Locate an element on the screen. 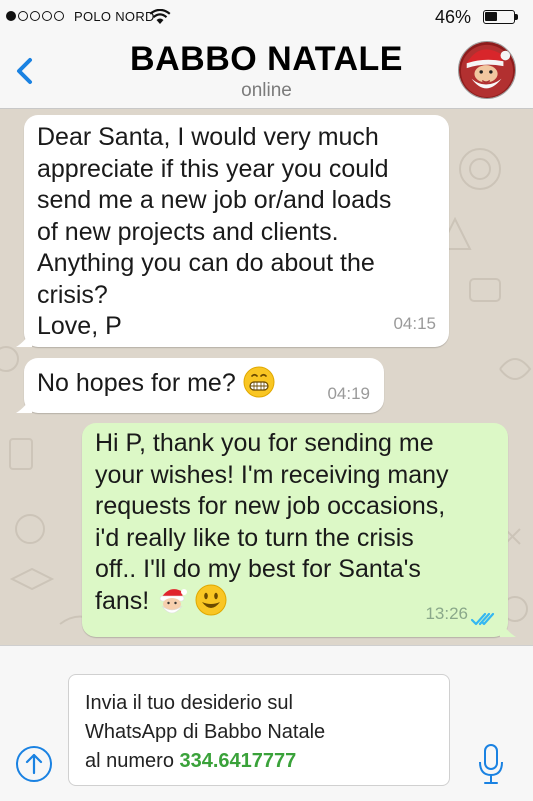 The image size is (533, 801). message-text: No hopes for me? is located at coordinates (136, 383).